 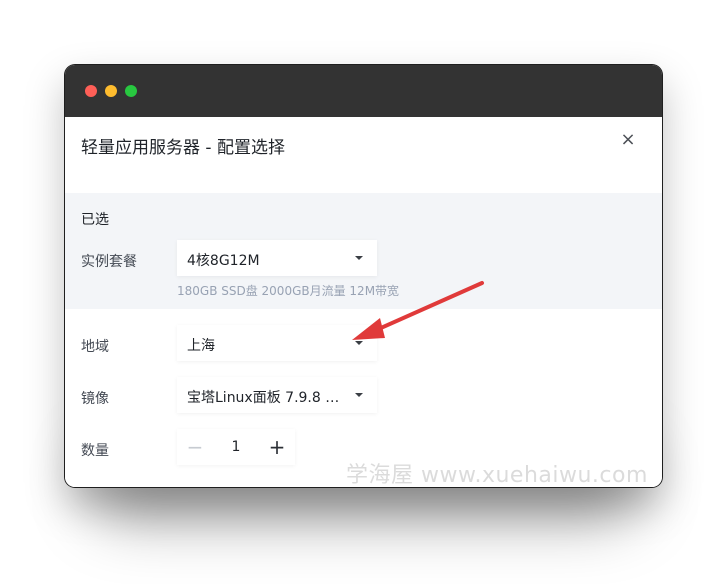 I want to click on quantity-stepper: − 1 +, so click(x=236, y=447).